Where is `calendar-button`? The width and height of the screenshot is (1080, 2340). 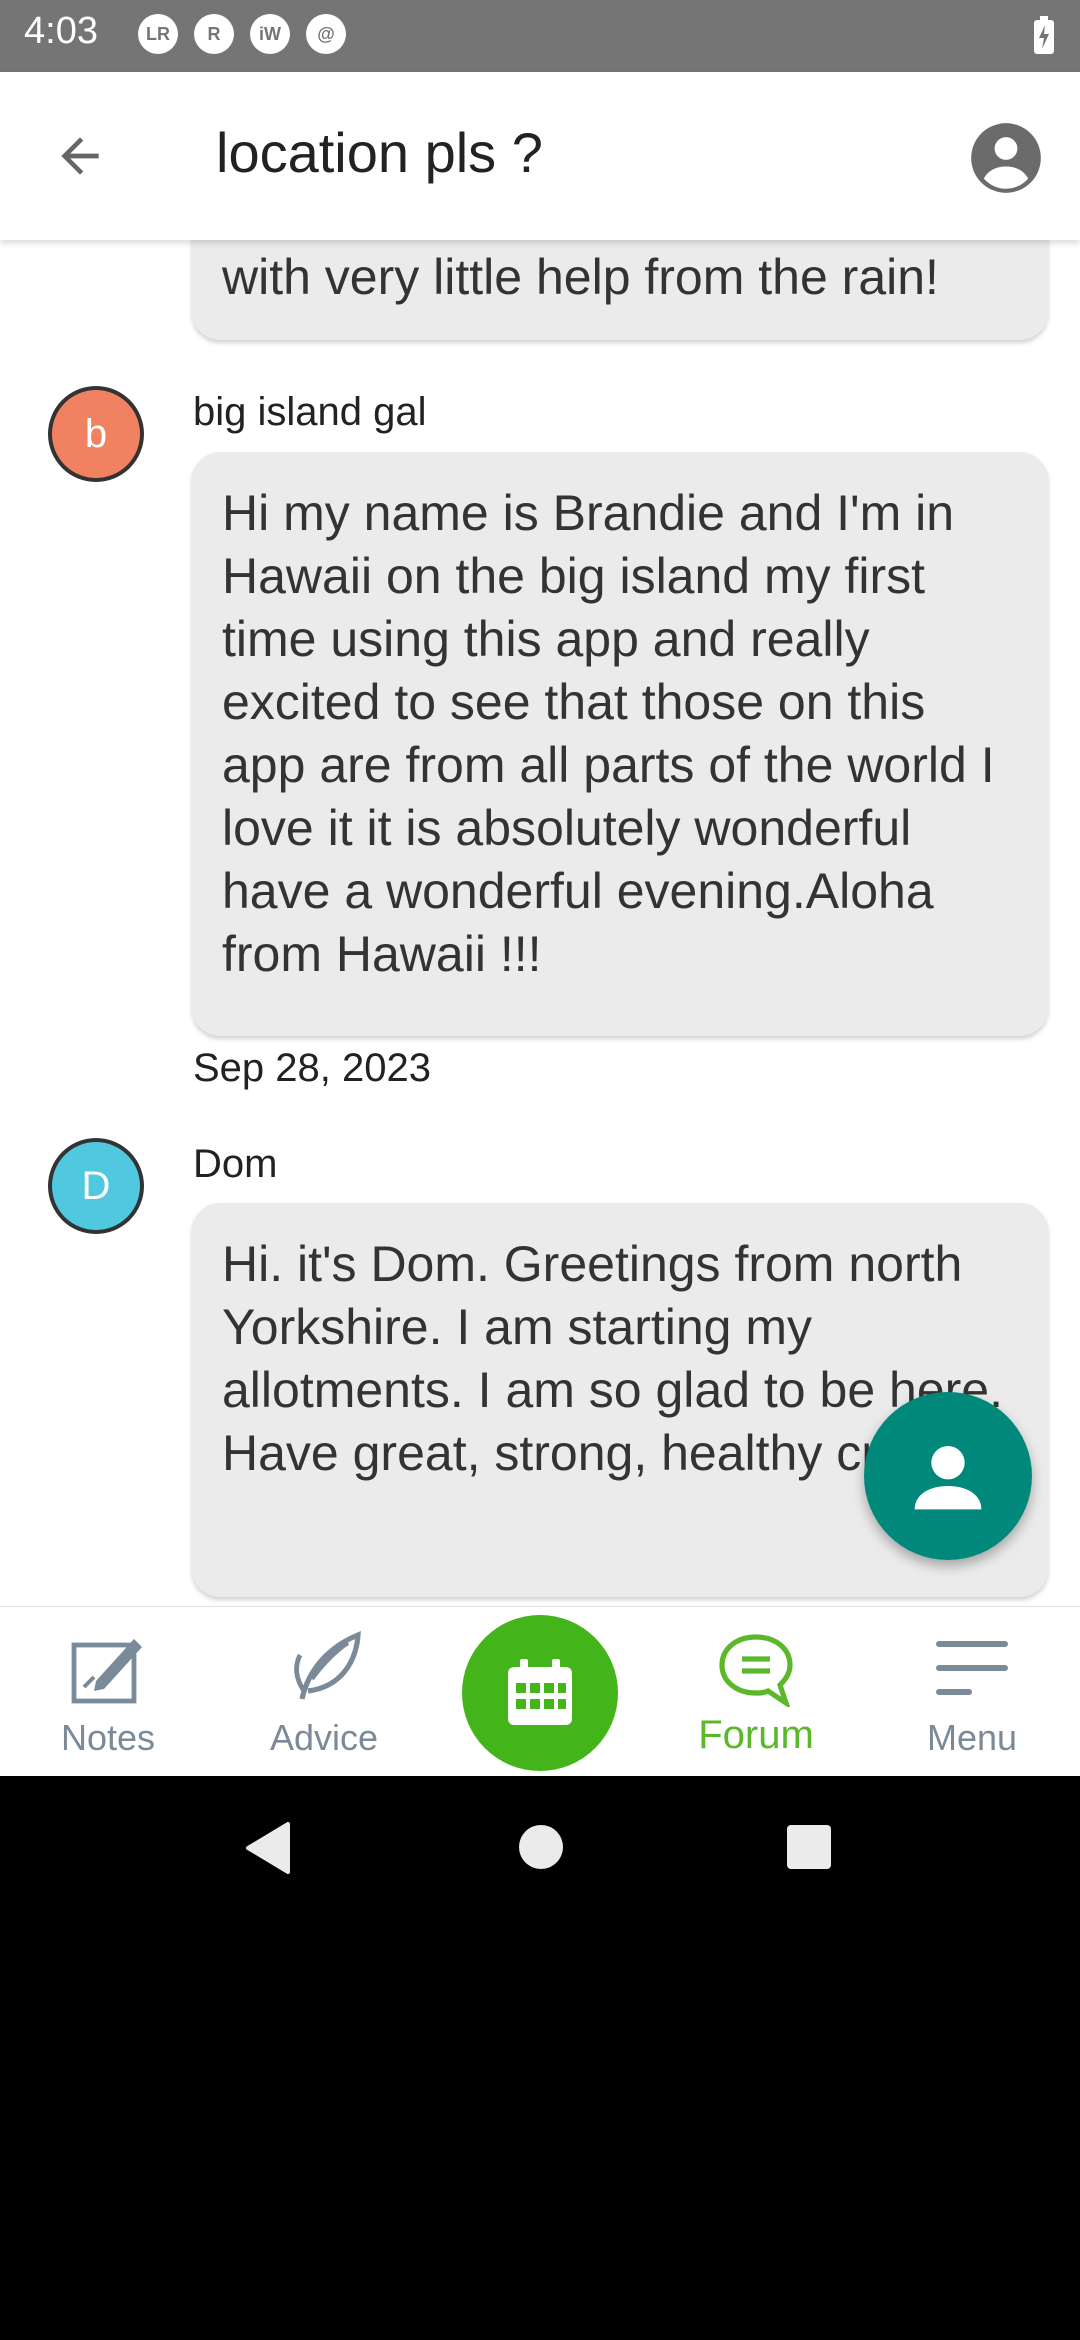
calendar-button is located at coordinates (540, 1693).